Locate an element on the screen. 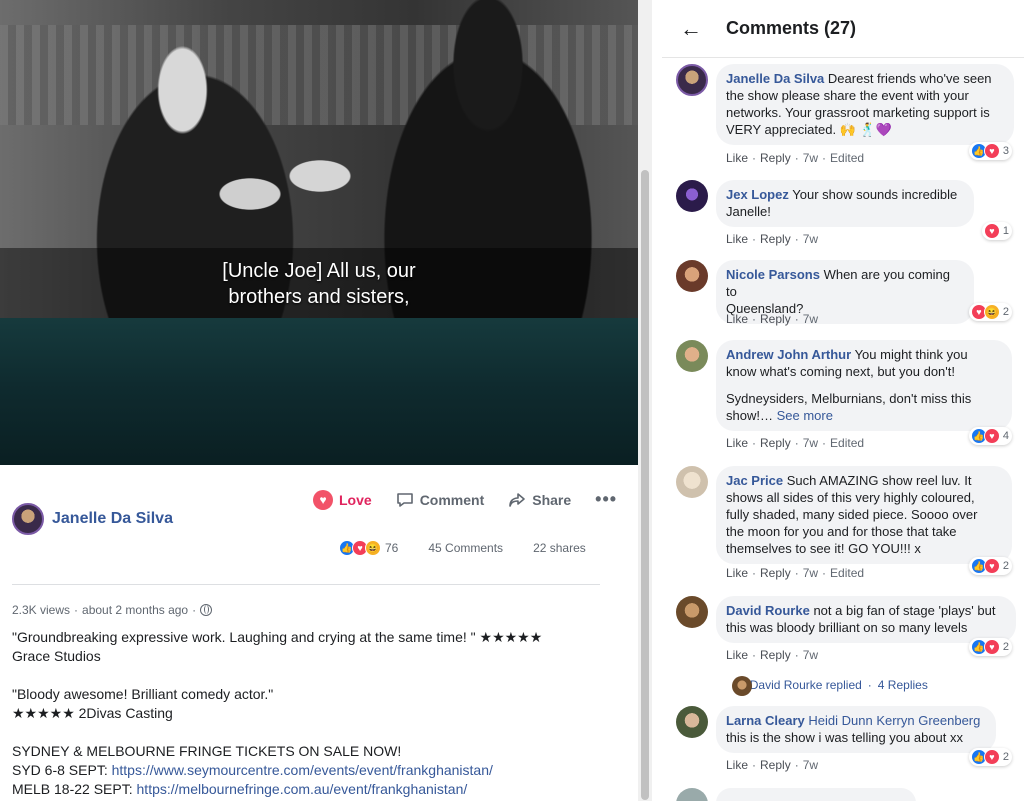 The image size is (1024, 801). reaction-icons: 👍 ♥ 😆 is located at coordinates (360, 548).